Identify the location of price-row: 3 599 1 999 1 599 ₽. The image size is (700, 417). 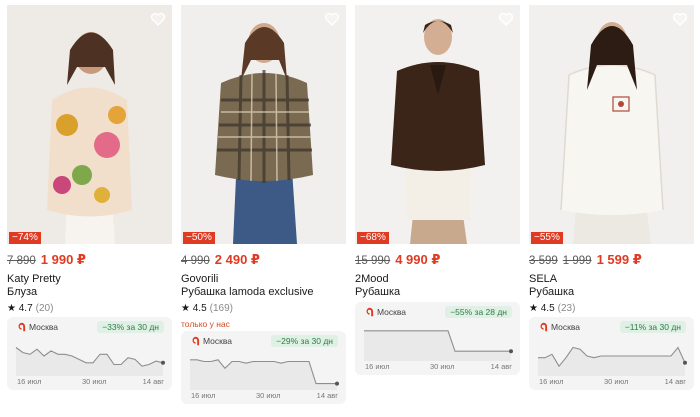
(611, 260).